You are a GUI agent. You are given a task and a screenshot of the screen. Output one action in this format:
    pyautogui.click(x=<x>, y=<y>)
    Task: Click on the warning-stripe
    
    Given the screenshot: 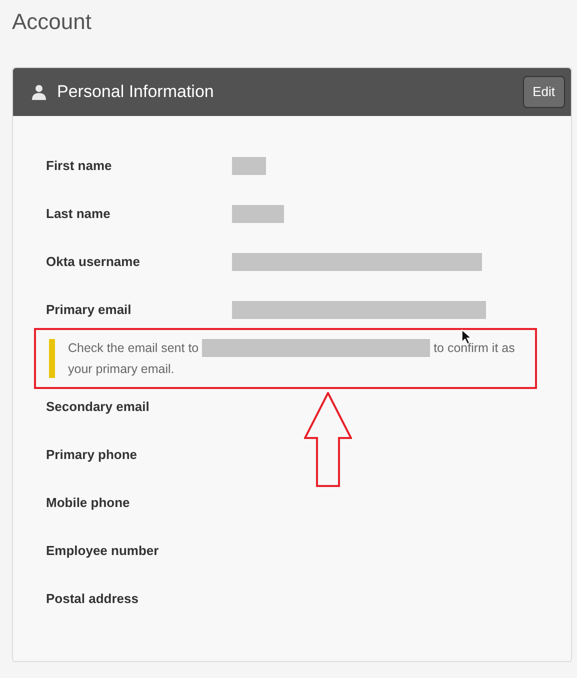 What is the action you would take?
    pyautogui.click(x=52, y=358)
    